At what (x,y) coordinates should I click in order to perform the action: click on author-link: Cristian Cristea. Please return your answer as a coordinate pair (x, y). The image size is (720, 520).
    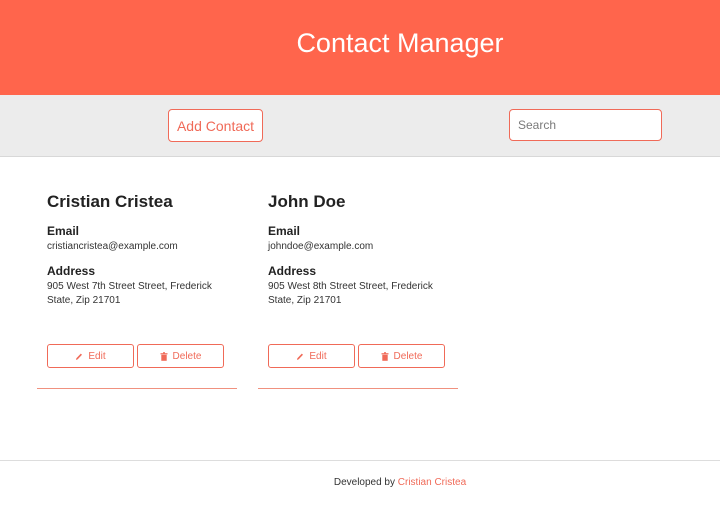
    Looking at the image, I should click on (432, 482).